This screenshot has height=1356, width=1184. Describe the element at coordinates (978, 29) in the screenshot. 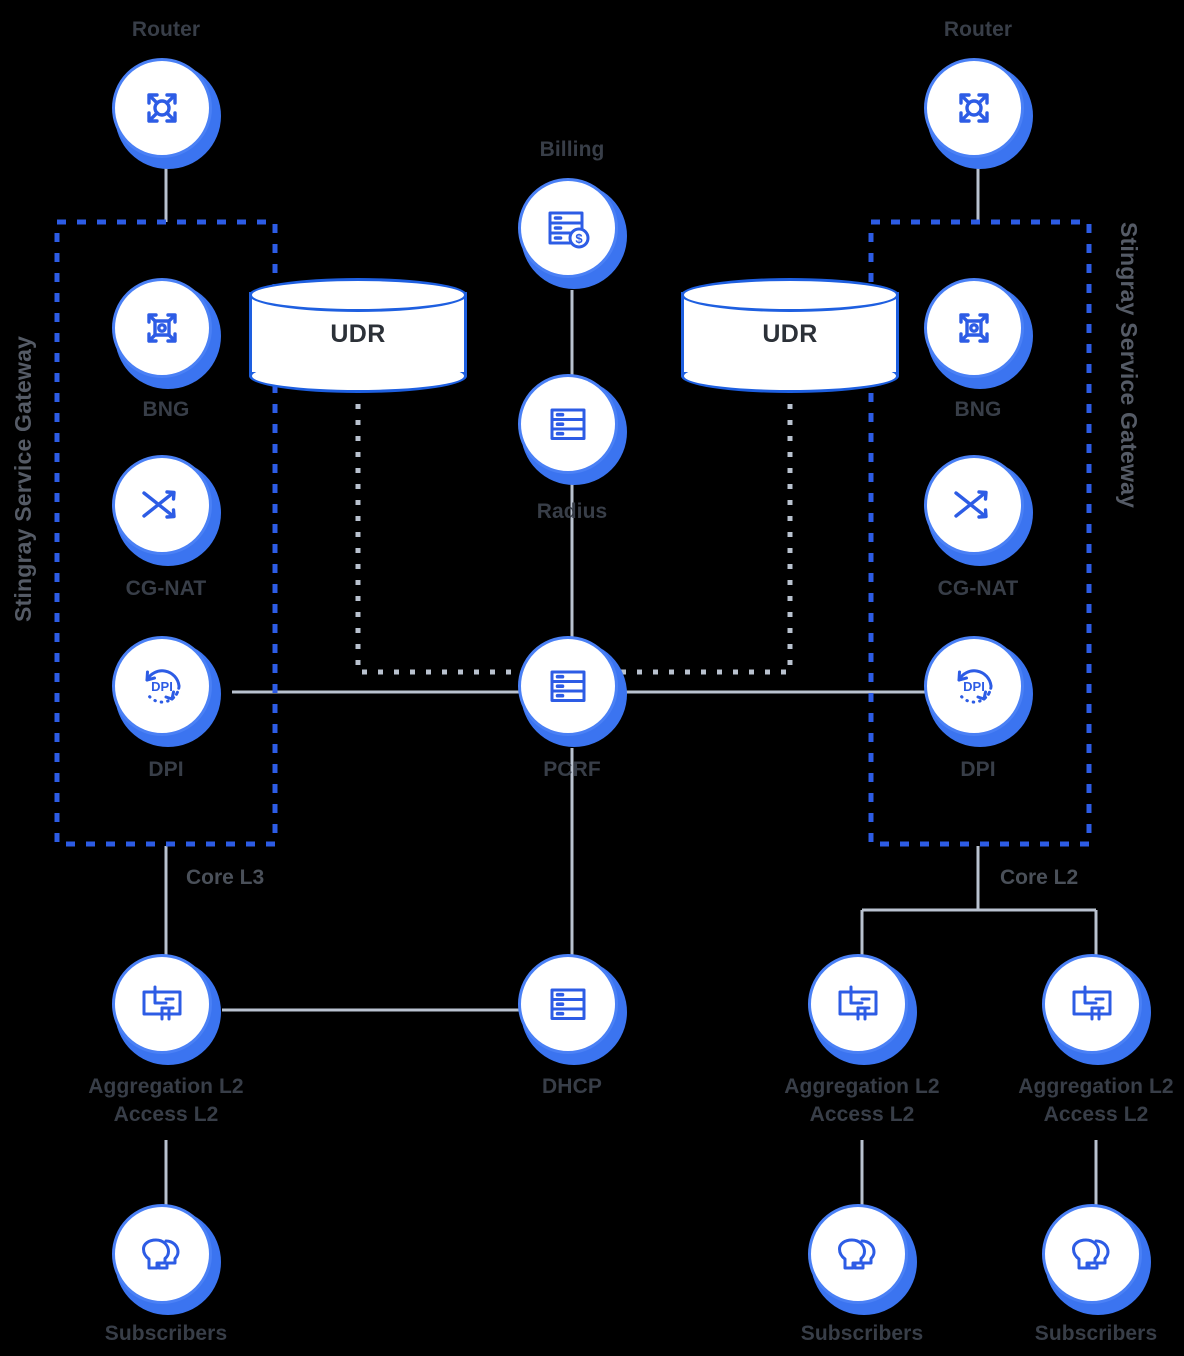

I see `node-router-right-label: Router` at that location.